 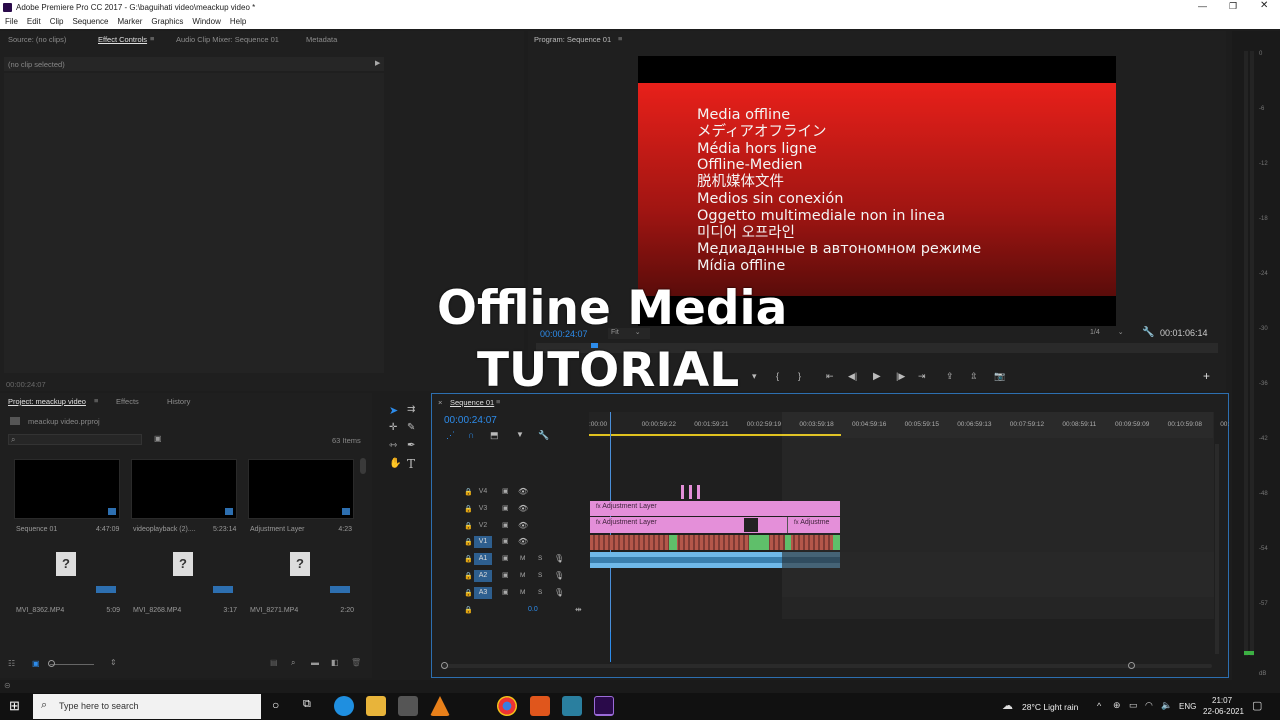 What do you see at coordinates (395, 463) in the screenshot?
I see `hand-tool-icon: ✋` at bounding box center [395, 463].